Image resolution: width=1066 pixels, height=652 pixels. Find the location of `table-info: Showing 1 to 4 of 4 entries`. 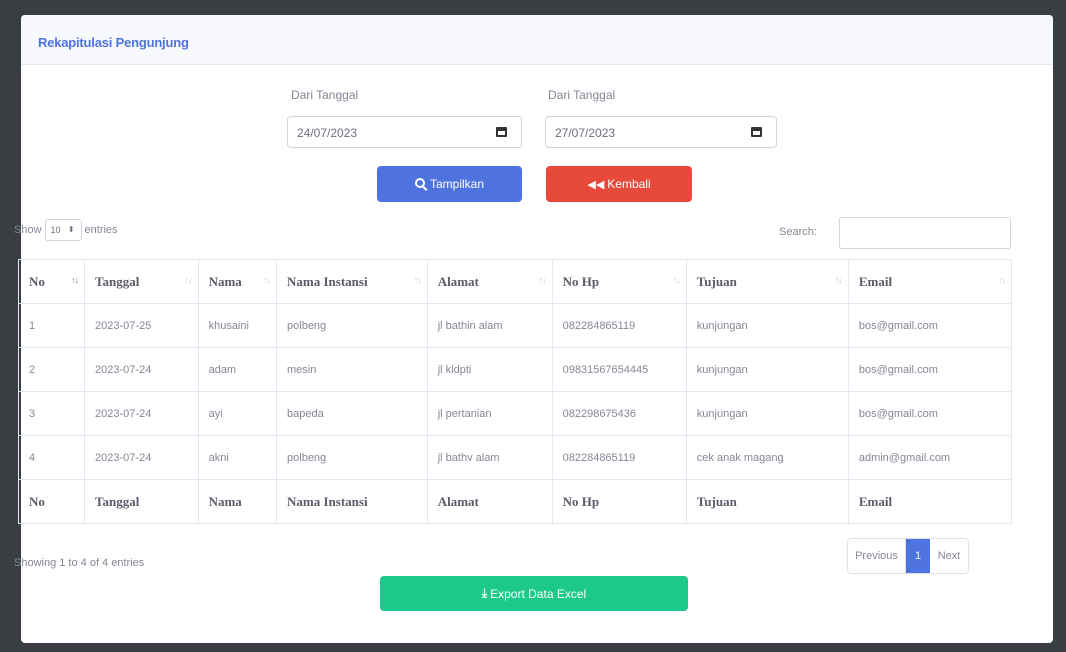

table-info: Showing 1 to 4 of 4 entries is located at coordinates (79, 563).